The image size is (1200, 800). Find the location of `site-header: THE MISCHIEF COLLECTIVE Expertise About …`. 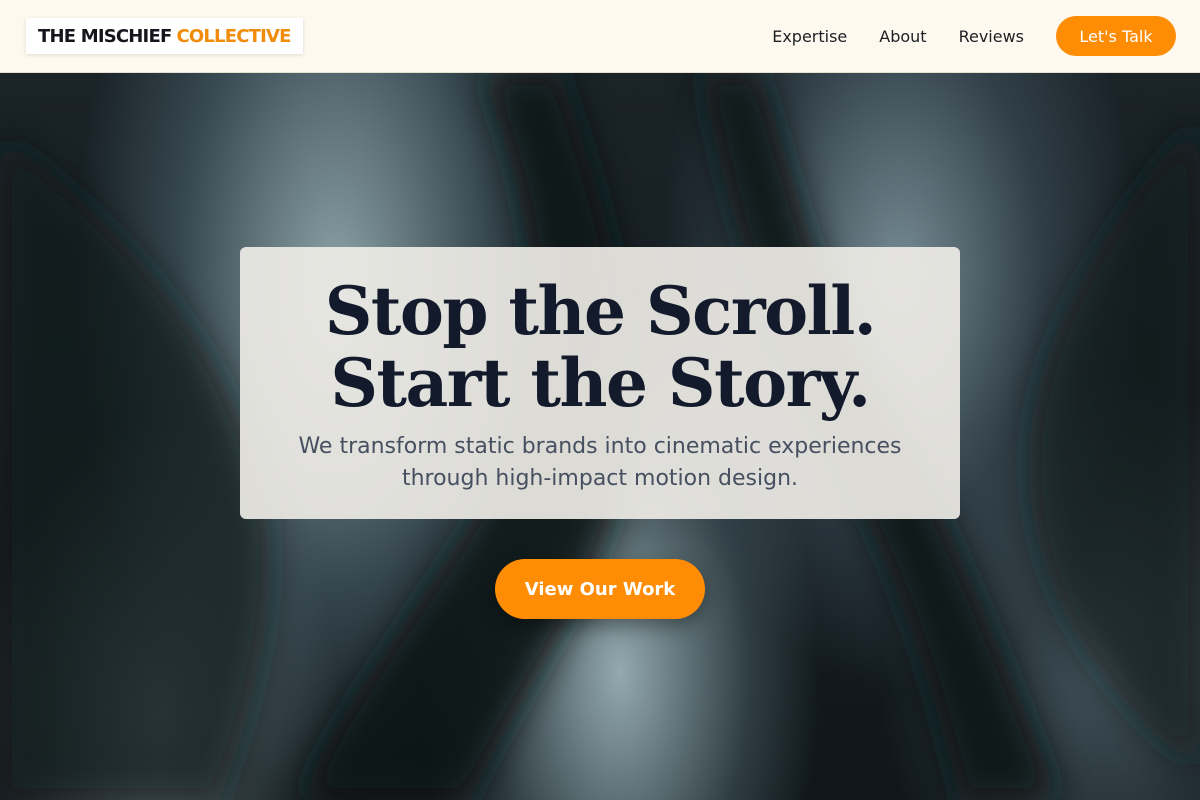

site-header: THE MISCHIEF COLLECTIVE Expertise About … is located at coordinates (600, 36).